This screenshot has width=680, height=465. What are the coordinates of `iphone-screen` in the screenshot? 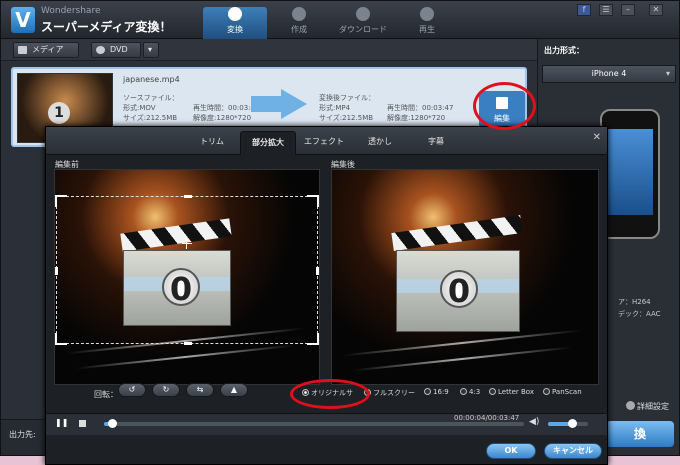 It's located at (630, 172).